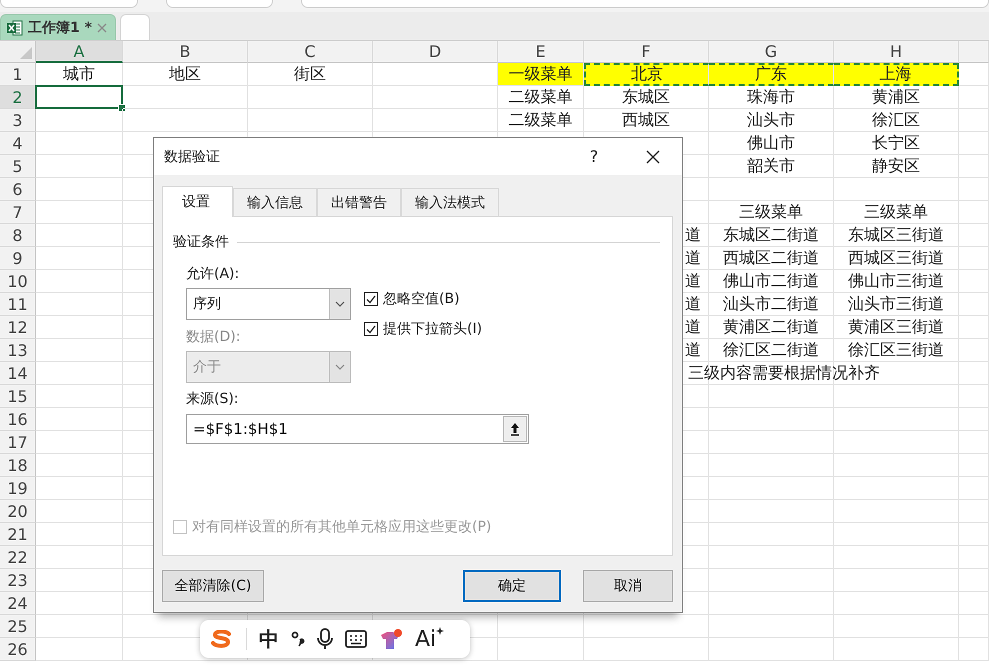  I want to click on group-label: 验证条件, so click(201, 242).